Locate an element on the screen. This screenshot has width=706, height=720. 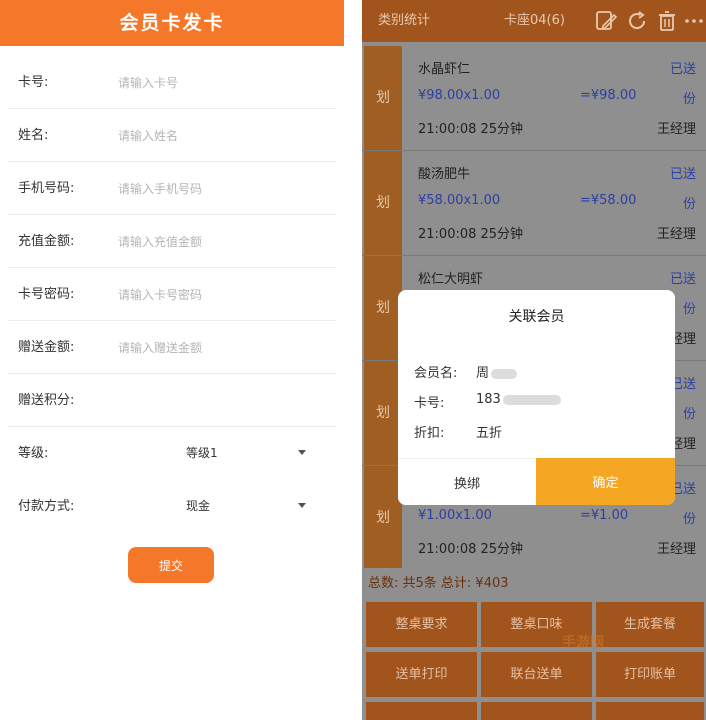
generate-set-meal-button: 生成套餐 is located at coordinates (650, 624).